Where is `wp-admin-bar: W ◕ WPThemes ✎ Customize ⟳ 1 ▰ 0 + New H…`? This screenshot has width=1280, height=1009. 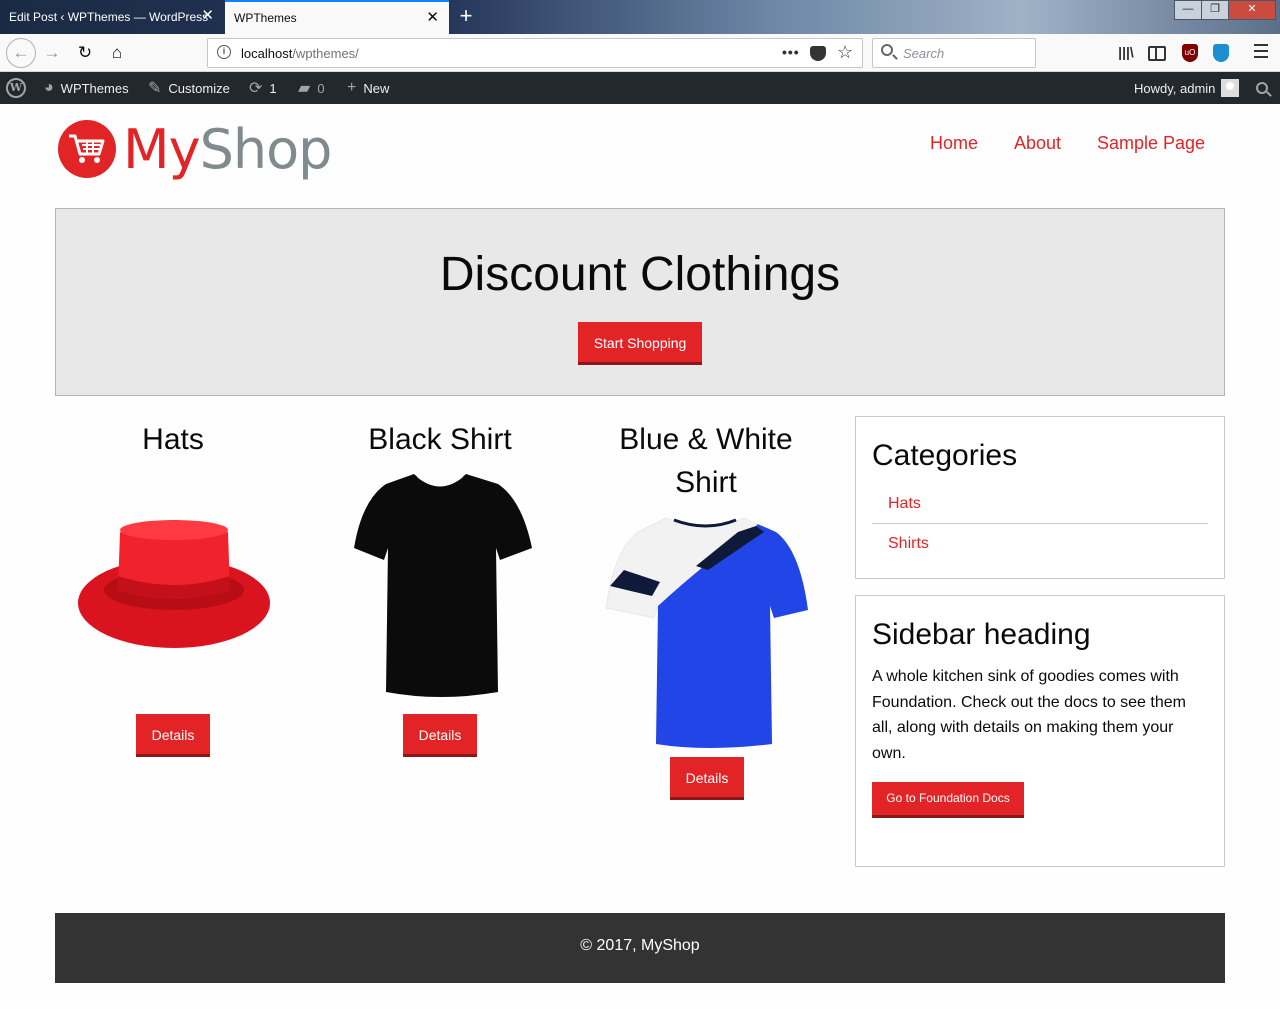
wp-admin-bar: W ◕ WPThemes ✎ Customize ⟳ 1 ▰ 0 + New H… is located at coordinates (640, 88).